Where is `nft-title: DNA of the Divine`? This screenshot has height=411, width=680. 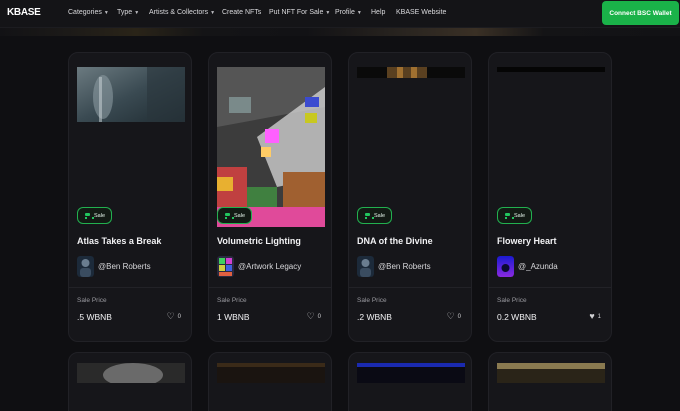
nft-title: DNA of the Divine is located at coordinates (395, 241).